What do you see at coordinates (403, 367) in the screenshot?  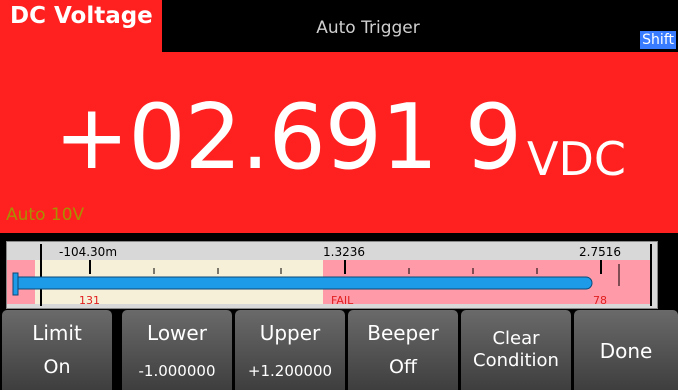 I see `softkey-value: Off` at bounding box center [403, 367].